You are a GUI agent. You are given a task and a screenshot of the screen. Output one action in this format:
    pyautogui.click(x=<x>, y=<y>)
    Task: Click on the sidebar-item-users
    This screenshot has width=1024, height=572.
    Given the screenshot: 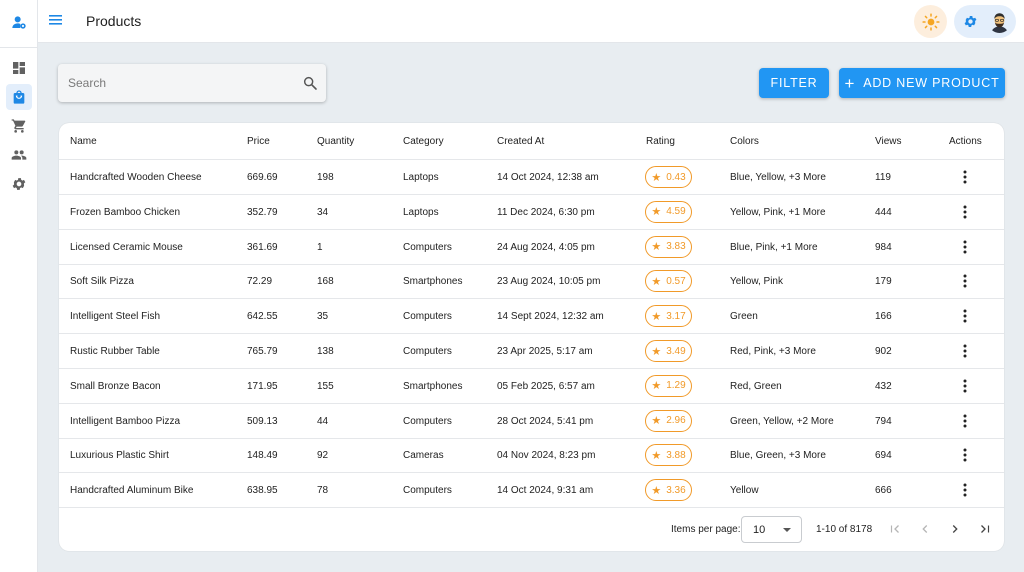 What is the action you would take?
    pyautogui.click(x=19, y=155)
    